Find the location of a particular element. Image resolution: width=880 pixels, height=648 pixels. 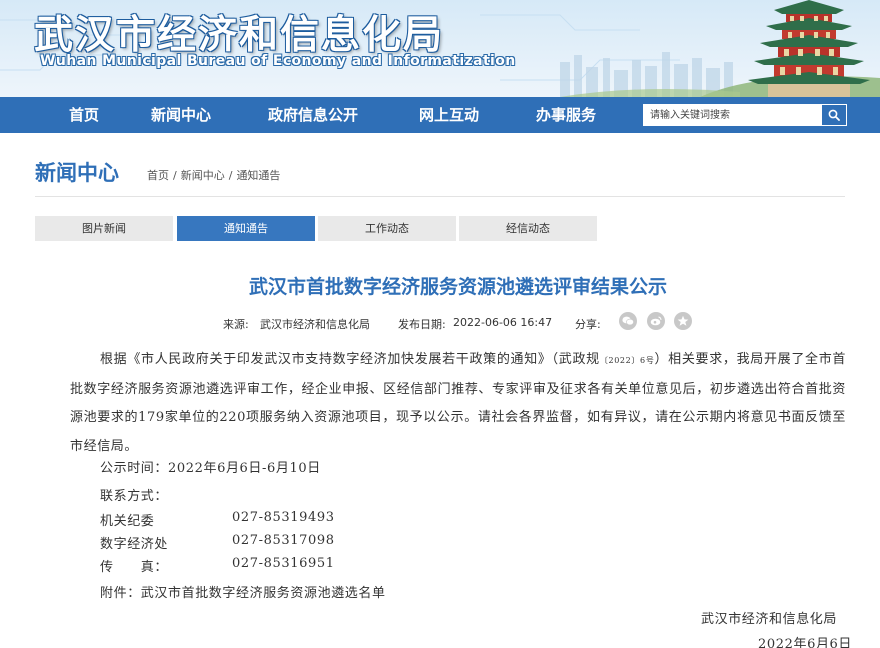

contact-phone-1: 027-85319493 is located at coordinates (283, 517).